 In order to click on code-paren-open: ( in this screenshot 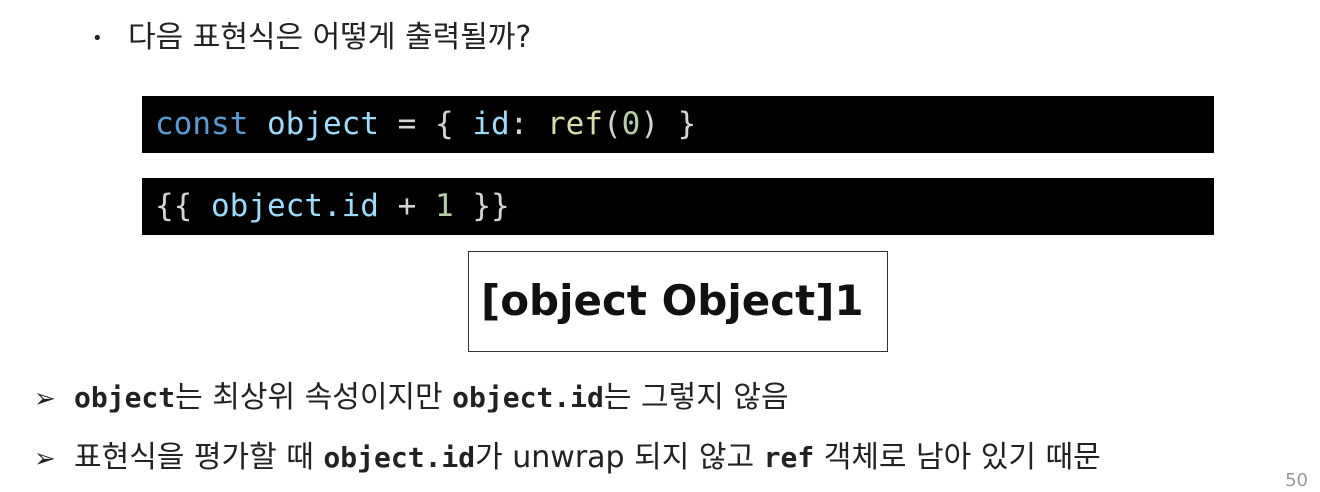, I will do `click(612, 124)`.